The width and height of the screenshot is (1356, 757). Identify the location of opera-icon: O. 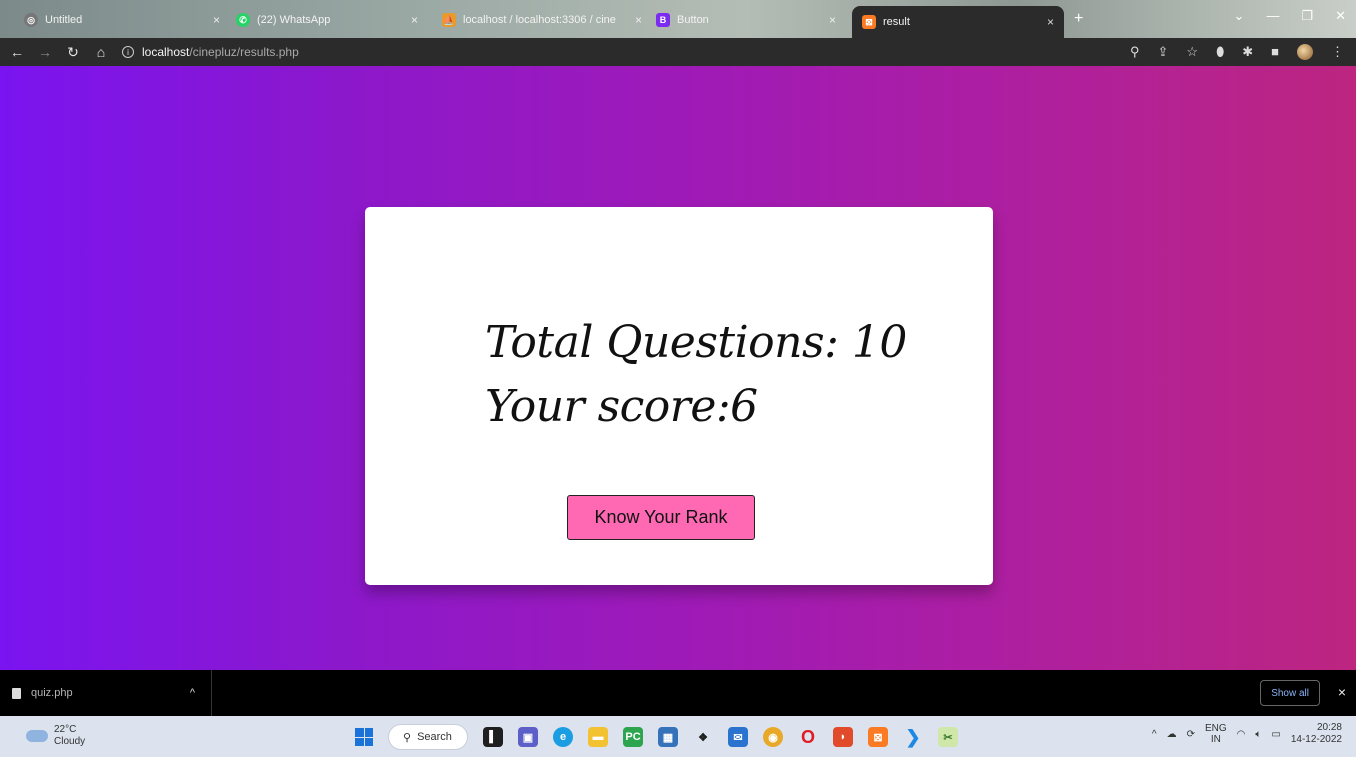
(808, 737).